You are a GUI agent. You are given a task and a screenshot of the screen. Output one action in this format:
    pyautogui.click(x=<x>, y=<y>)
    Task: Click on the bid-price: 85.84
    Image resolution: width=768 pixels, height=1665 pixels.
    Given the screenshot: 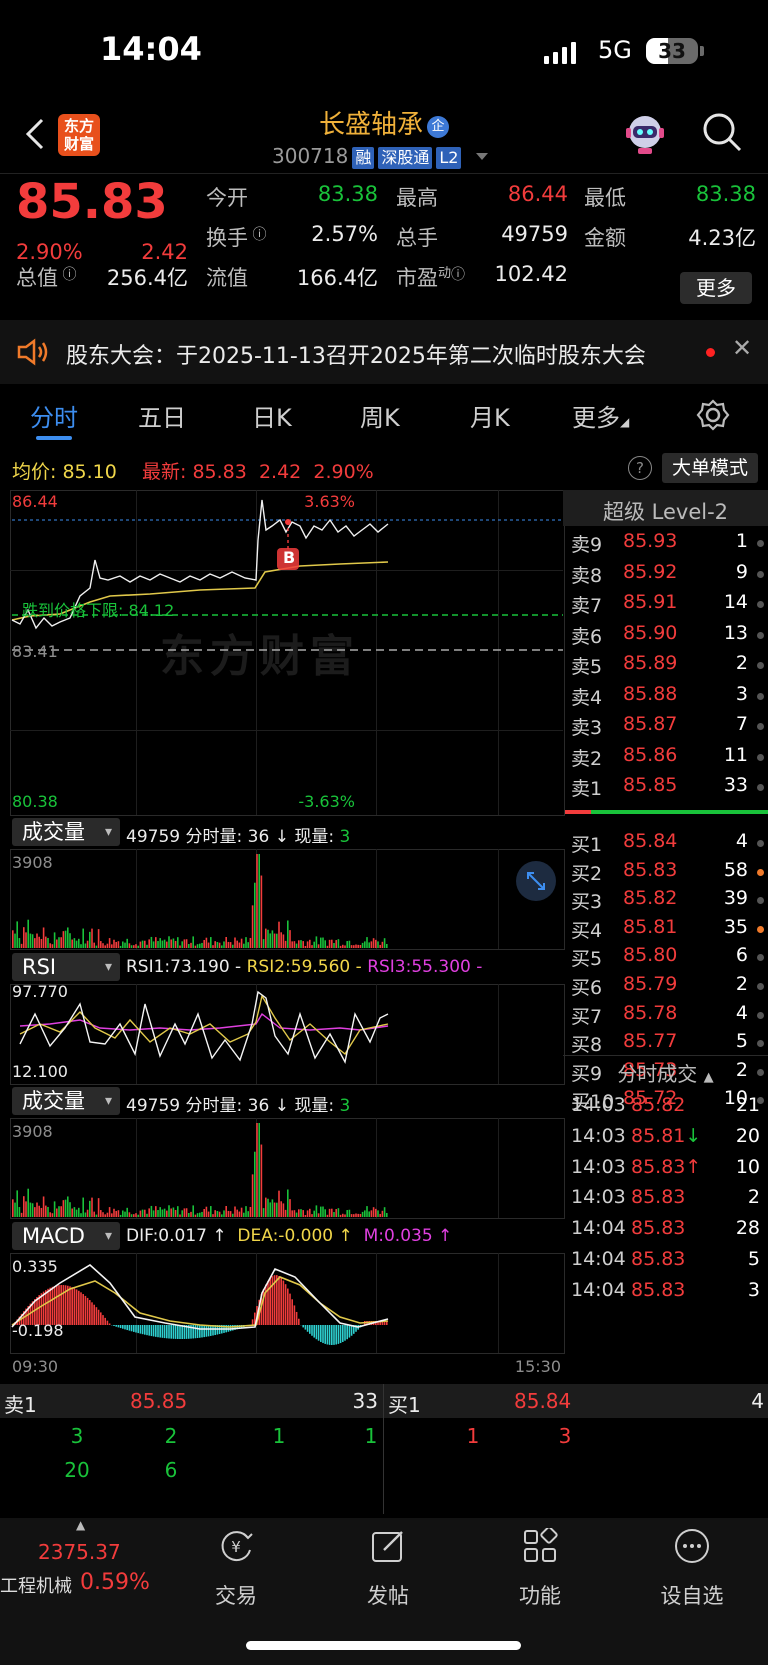 What is the action you would take?
    pyautogui.click(x=650, y=841)
    